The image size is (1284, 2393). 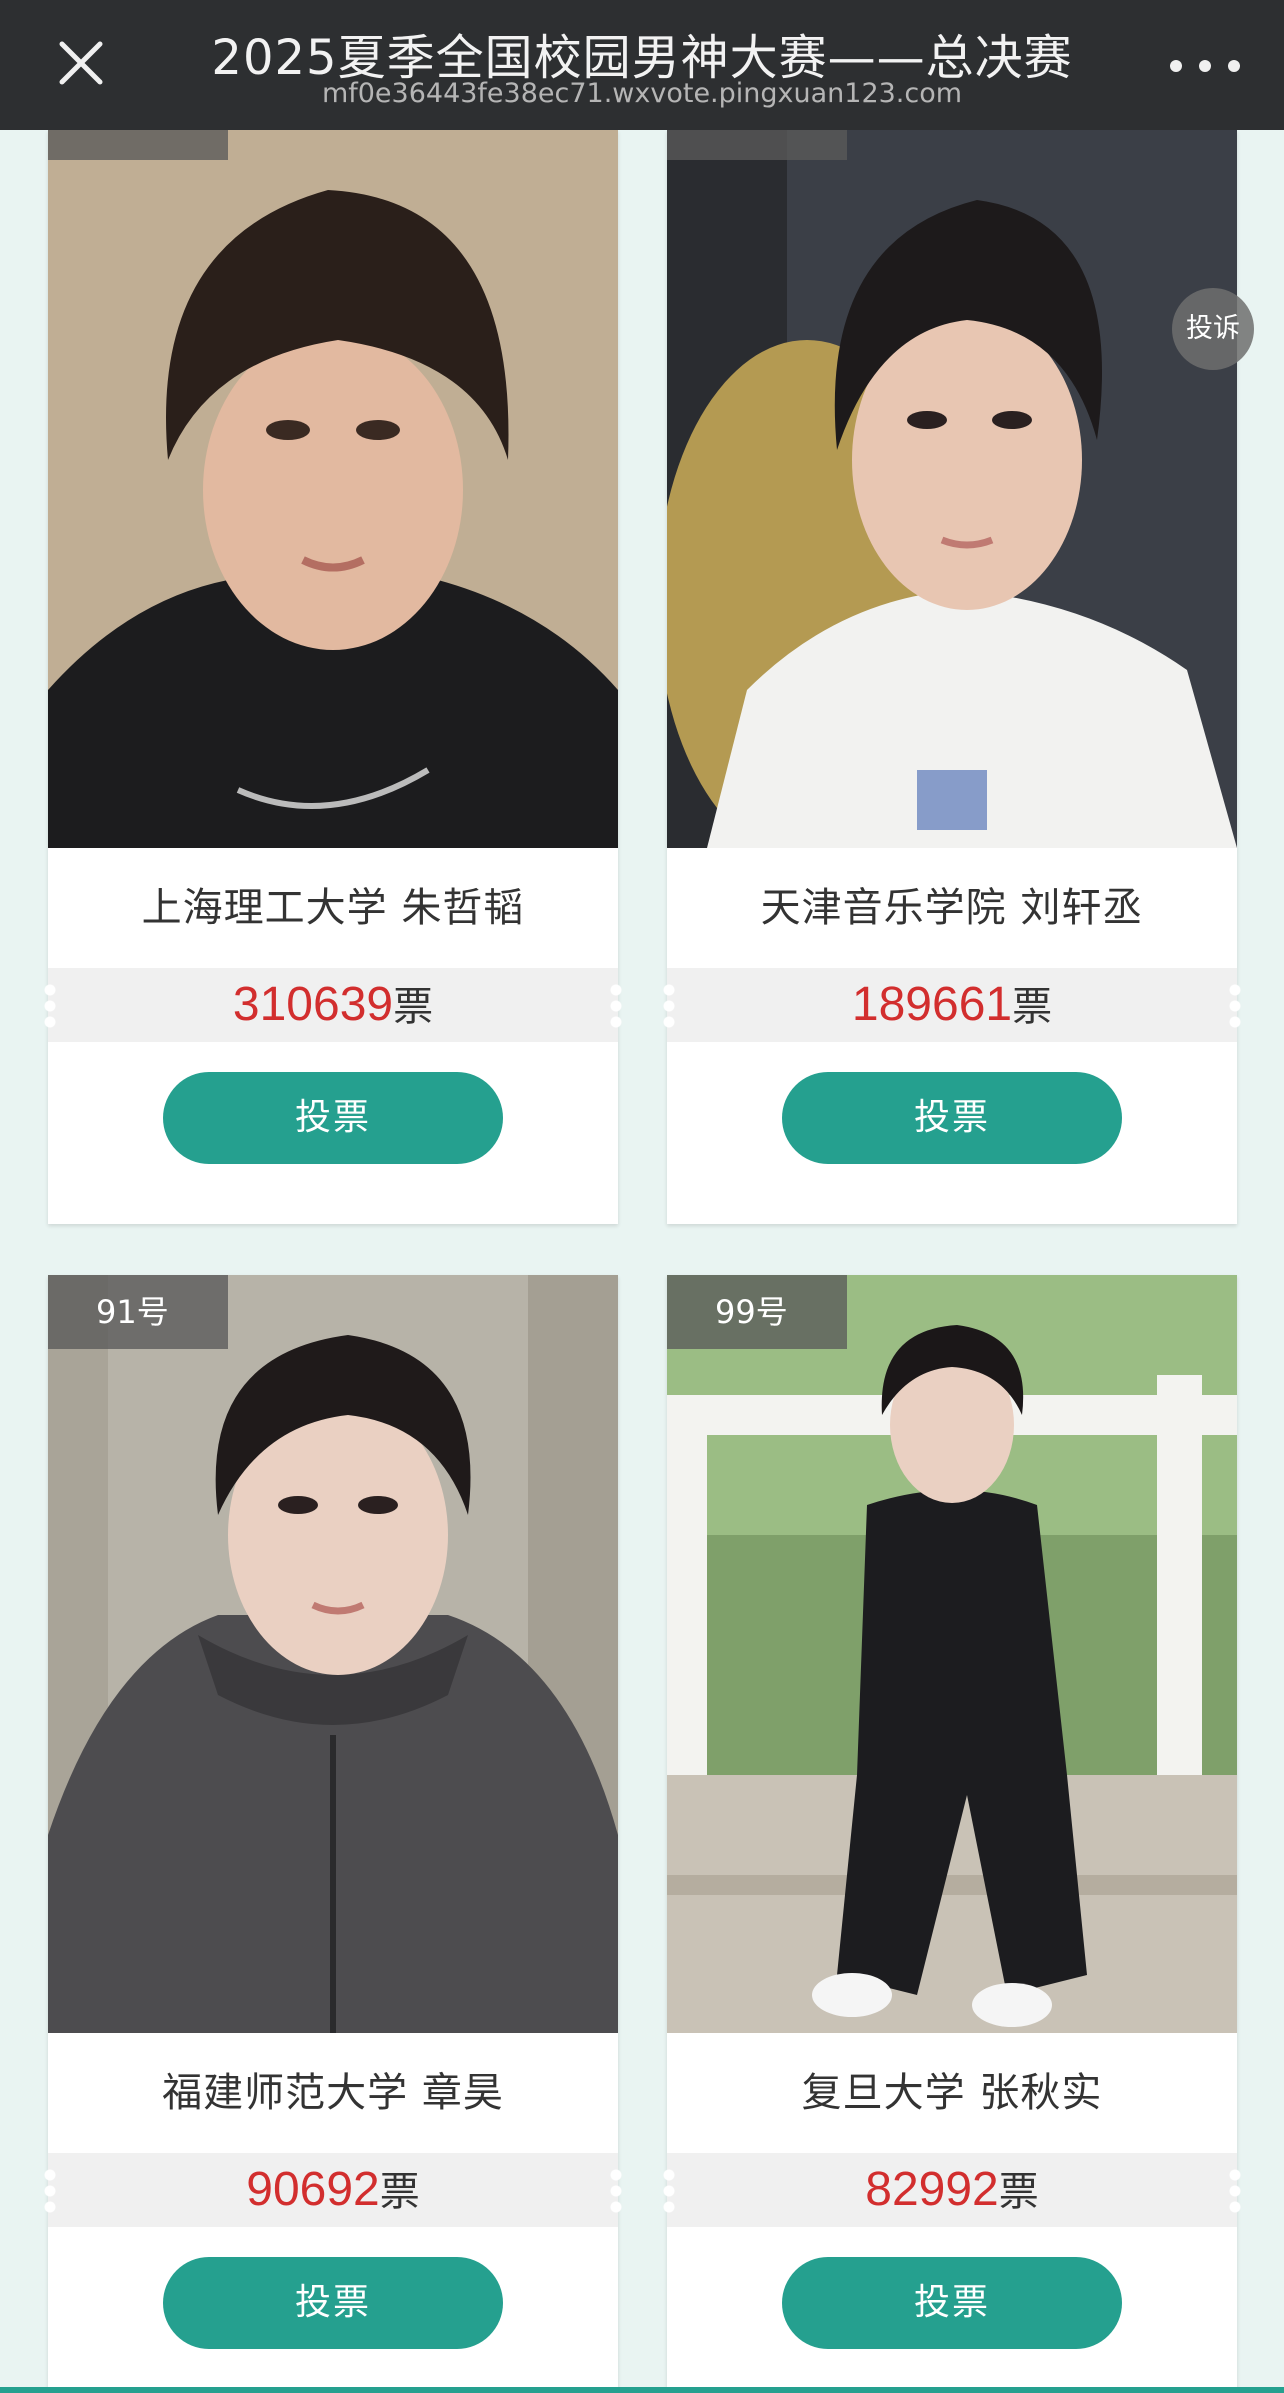 I want to click on vote-count: 310639, so click(x=313, y=1004).